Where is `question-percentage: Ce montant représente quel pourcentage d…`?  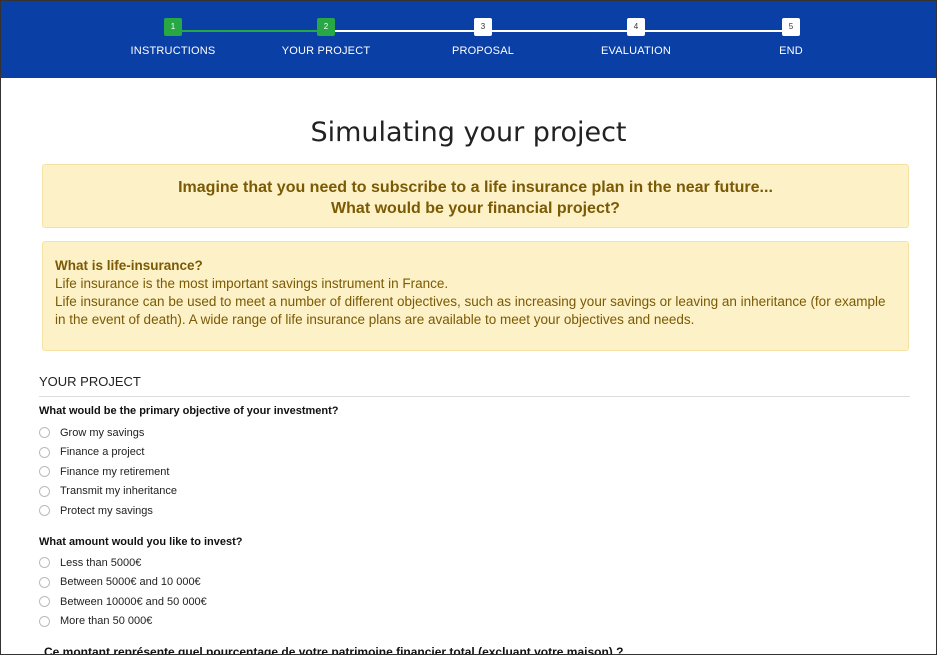 question-percentage: Ce montant représente quel pourcentage d… is located at coordinates (334, 650).